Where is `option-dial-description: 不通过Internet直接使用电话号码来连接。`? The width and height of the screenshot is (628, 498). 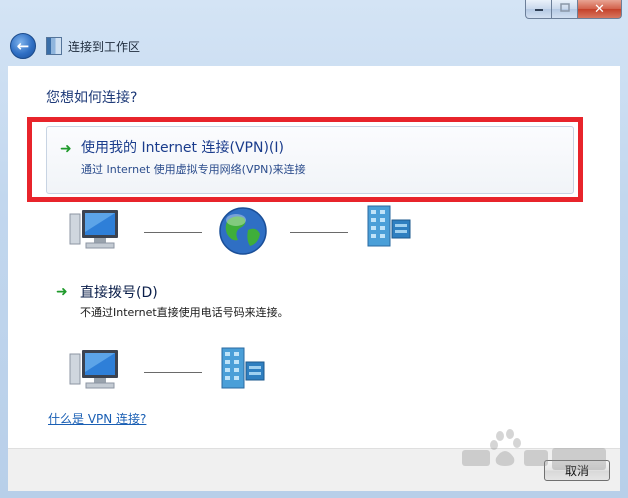
option-dial-description: 不通过Internet直接使用电话号码来连接。 is located at coordinates (184, 312).